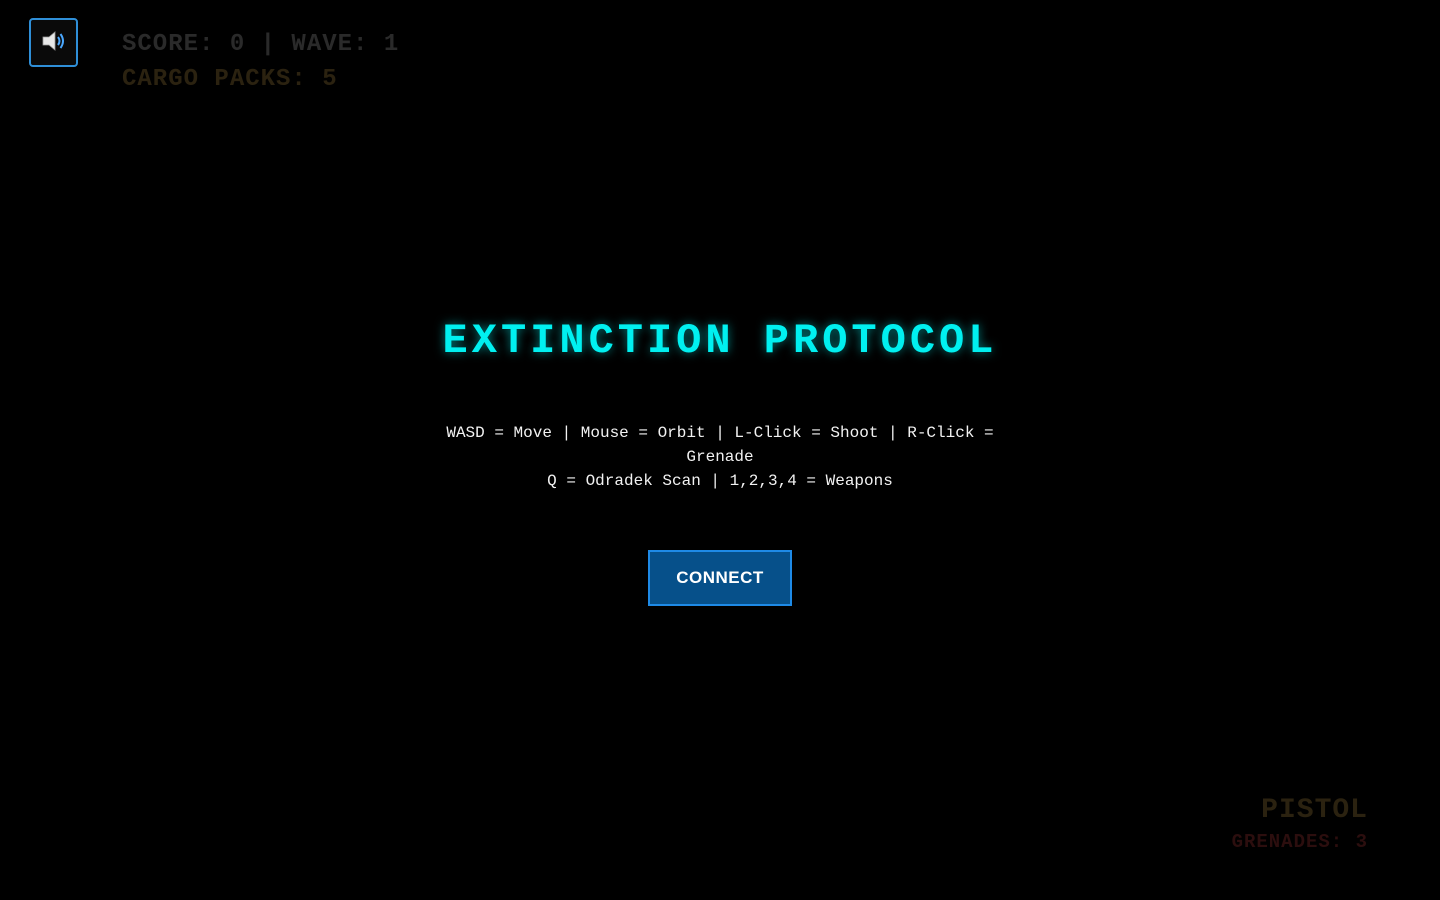 The height and width of the screenshot is (900, 1440). I want to click on game-title: EXTINCTION PROTOCOL, so click(720, 341).